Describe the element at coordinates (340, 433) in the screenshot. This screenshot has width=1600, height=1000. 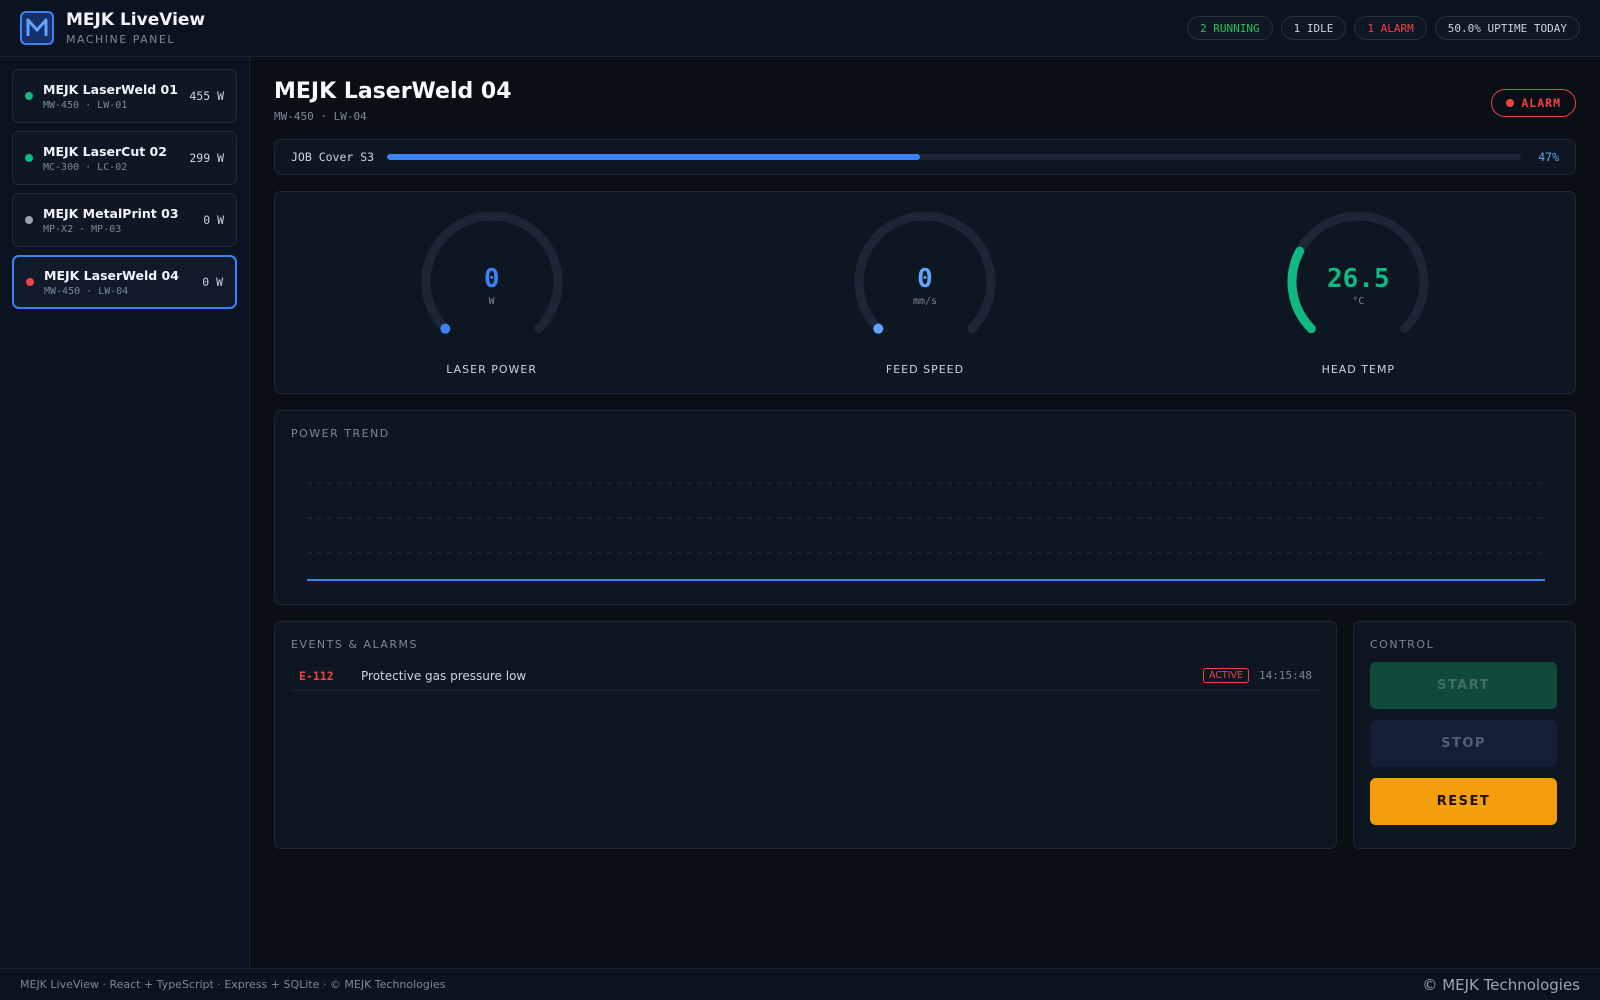
I see `trend-title: POWER TREND` at that location.